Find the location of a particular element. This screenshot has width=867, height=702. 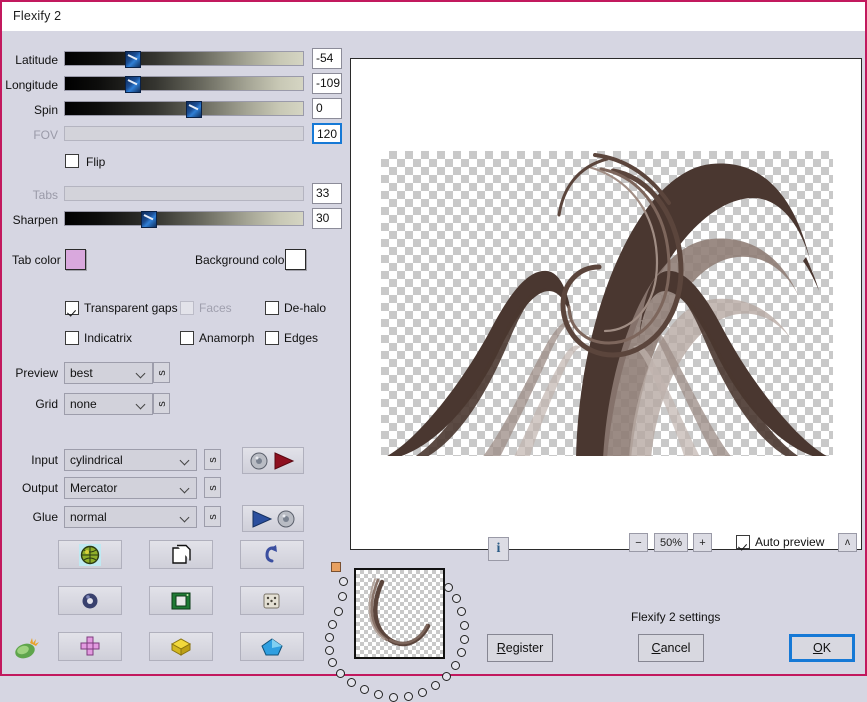

thumbnail-image is located at coordinates (399, 612).